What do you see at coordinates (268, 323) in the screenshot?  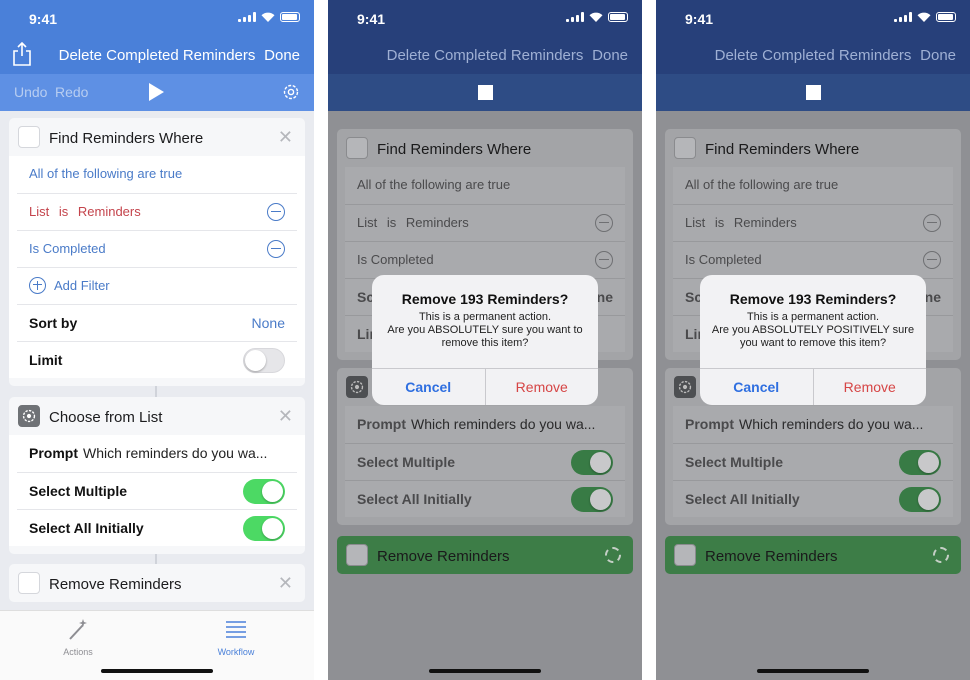 I see `sort-by-value: None` at bounding box center [268, 323].